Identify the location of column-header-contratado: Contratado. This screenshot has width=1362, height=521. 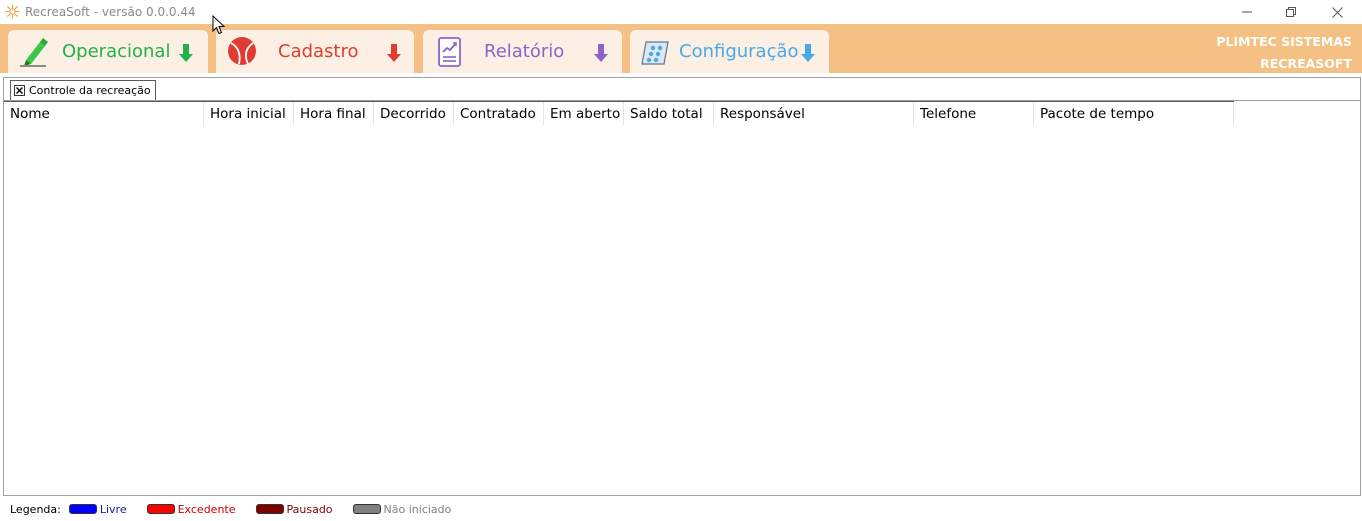
(499, 113).